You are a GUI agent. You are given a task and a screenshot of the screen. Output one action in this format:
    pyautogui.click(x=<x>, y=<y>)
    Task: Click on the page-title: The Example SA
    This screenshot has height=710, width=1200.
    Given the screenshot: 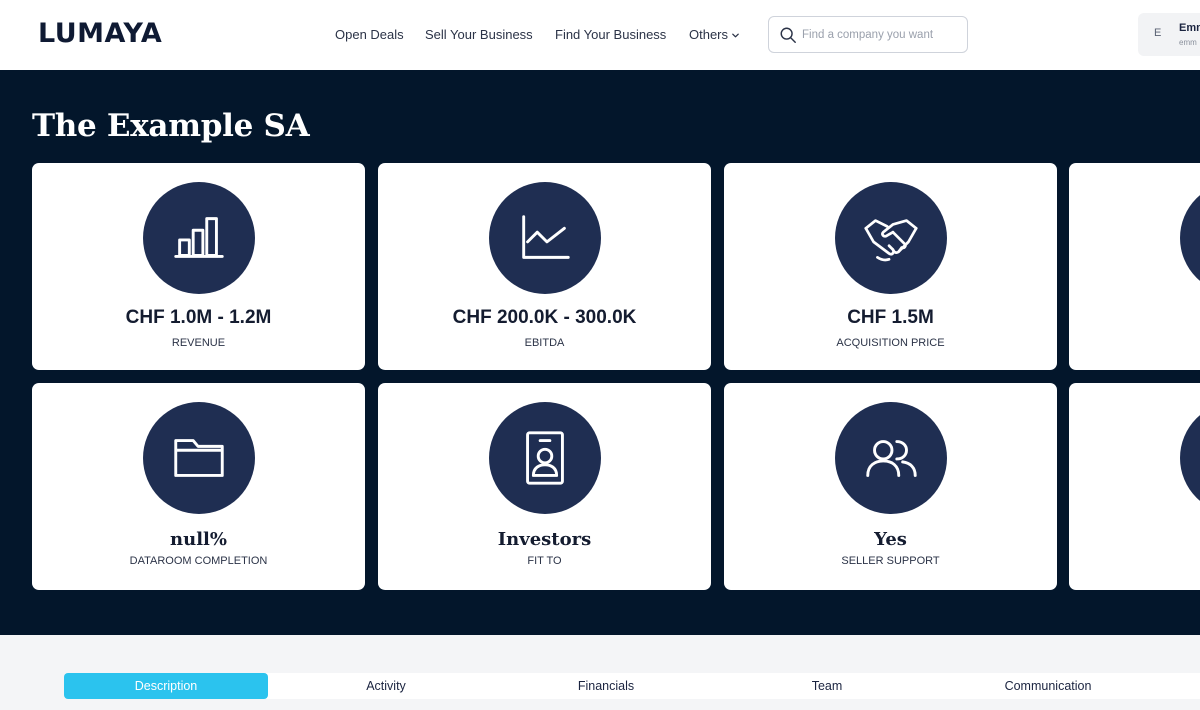 What is the action you would take?
    pyautogui.click(x=171, y=126)
    